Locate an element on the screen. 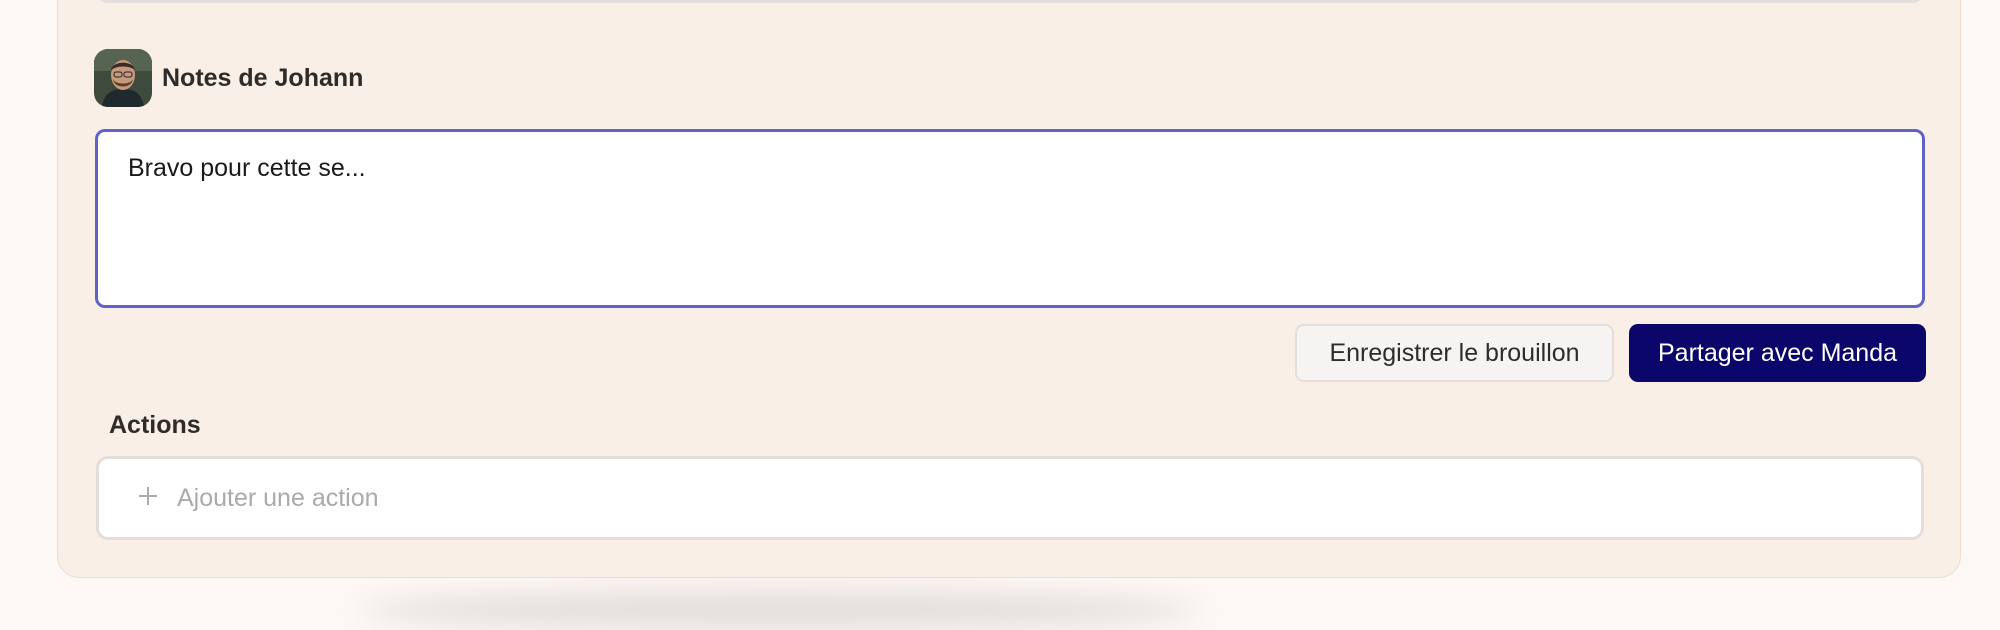  person-avatar-icon is located at coordinates (123, 78).